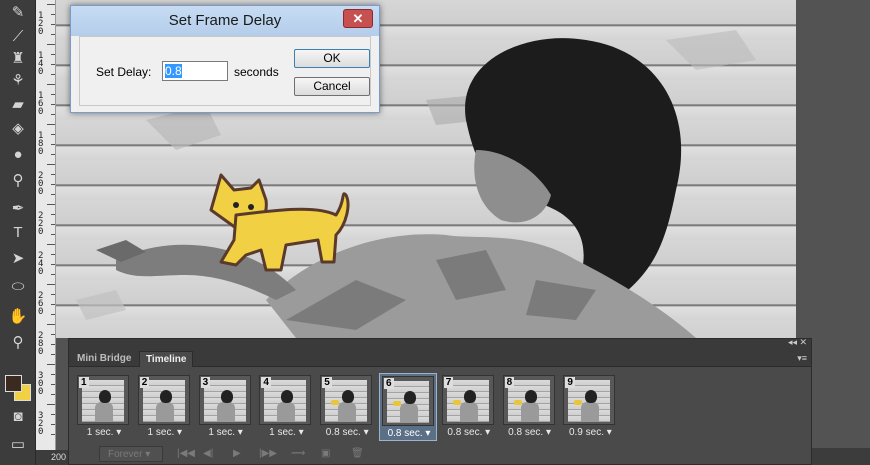 This screenshot has height=465, width=870. I want to click on hand-icon: ✋, so click(18, 317).